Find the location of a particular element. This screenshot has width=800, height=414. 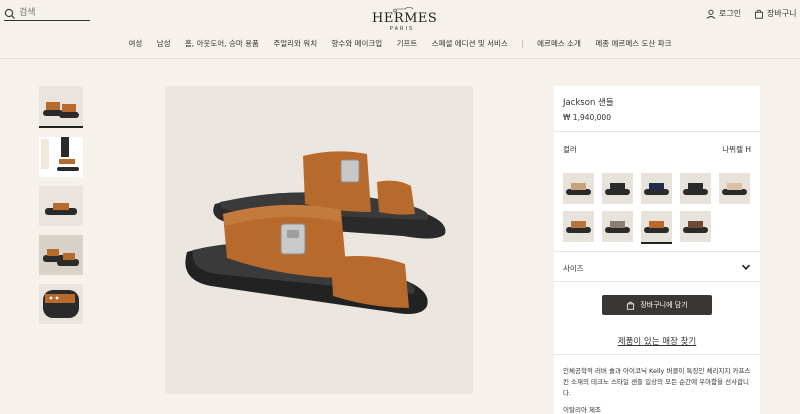

nav-item-gifts: 기프트 is located at coordinates (407, 43).